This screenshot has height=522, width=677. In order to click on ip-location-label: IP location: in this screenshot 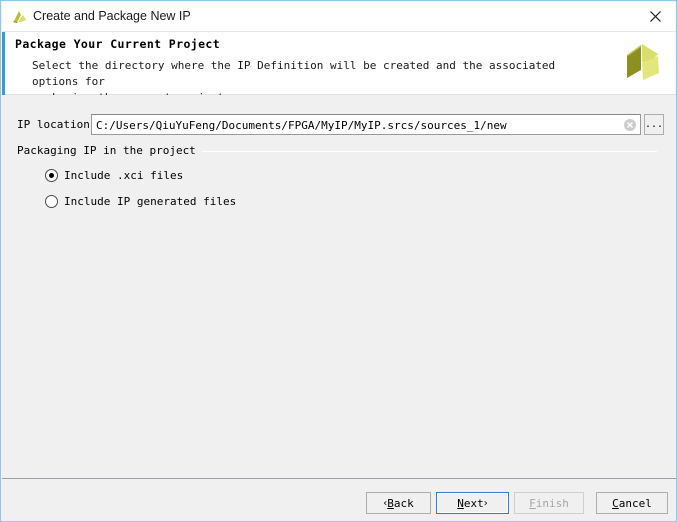, I will do `click(57, 124)`.